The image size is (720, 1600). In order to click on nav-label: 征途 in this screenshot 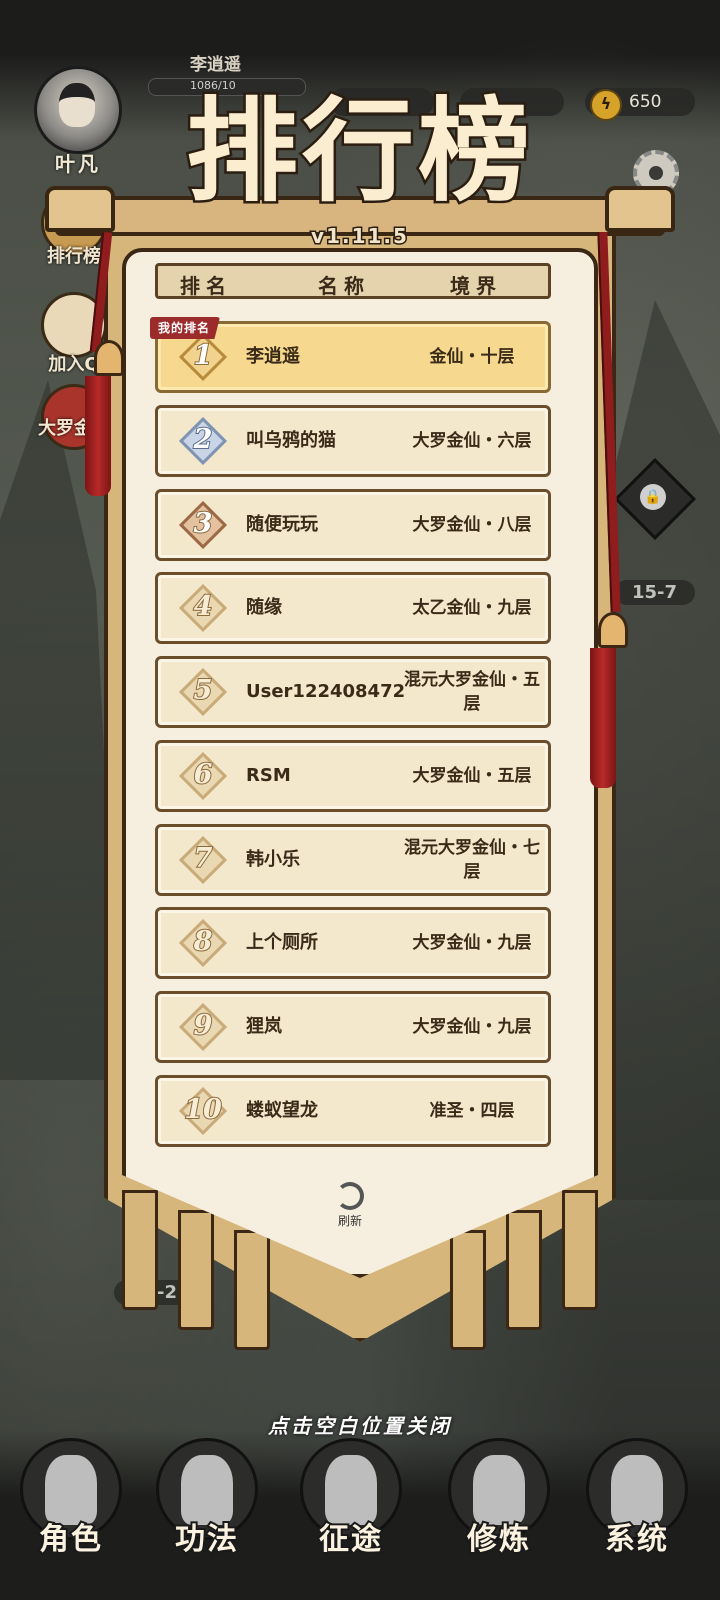, I will do `click(350, 1539)`.